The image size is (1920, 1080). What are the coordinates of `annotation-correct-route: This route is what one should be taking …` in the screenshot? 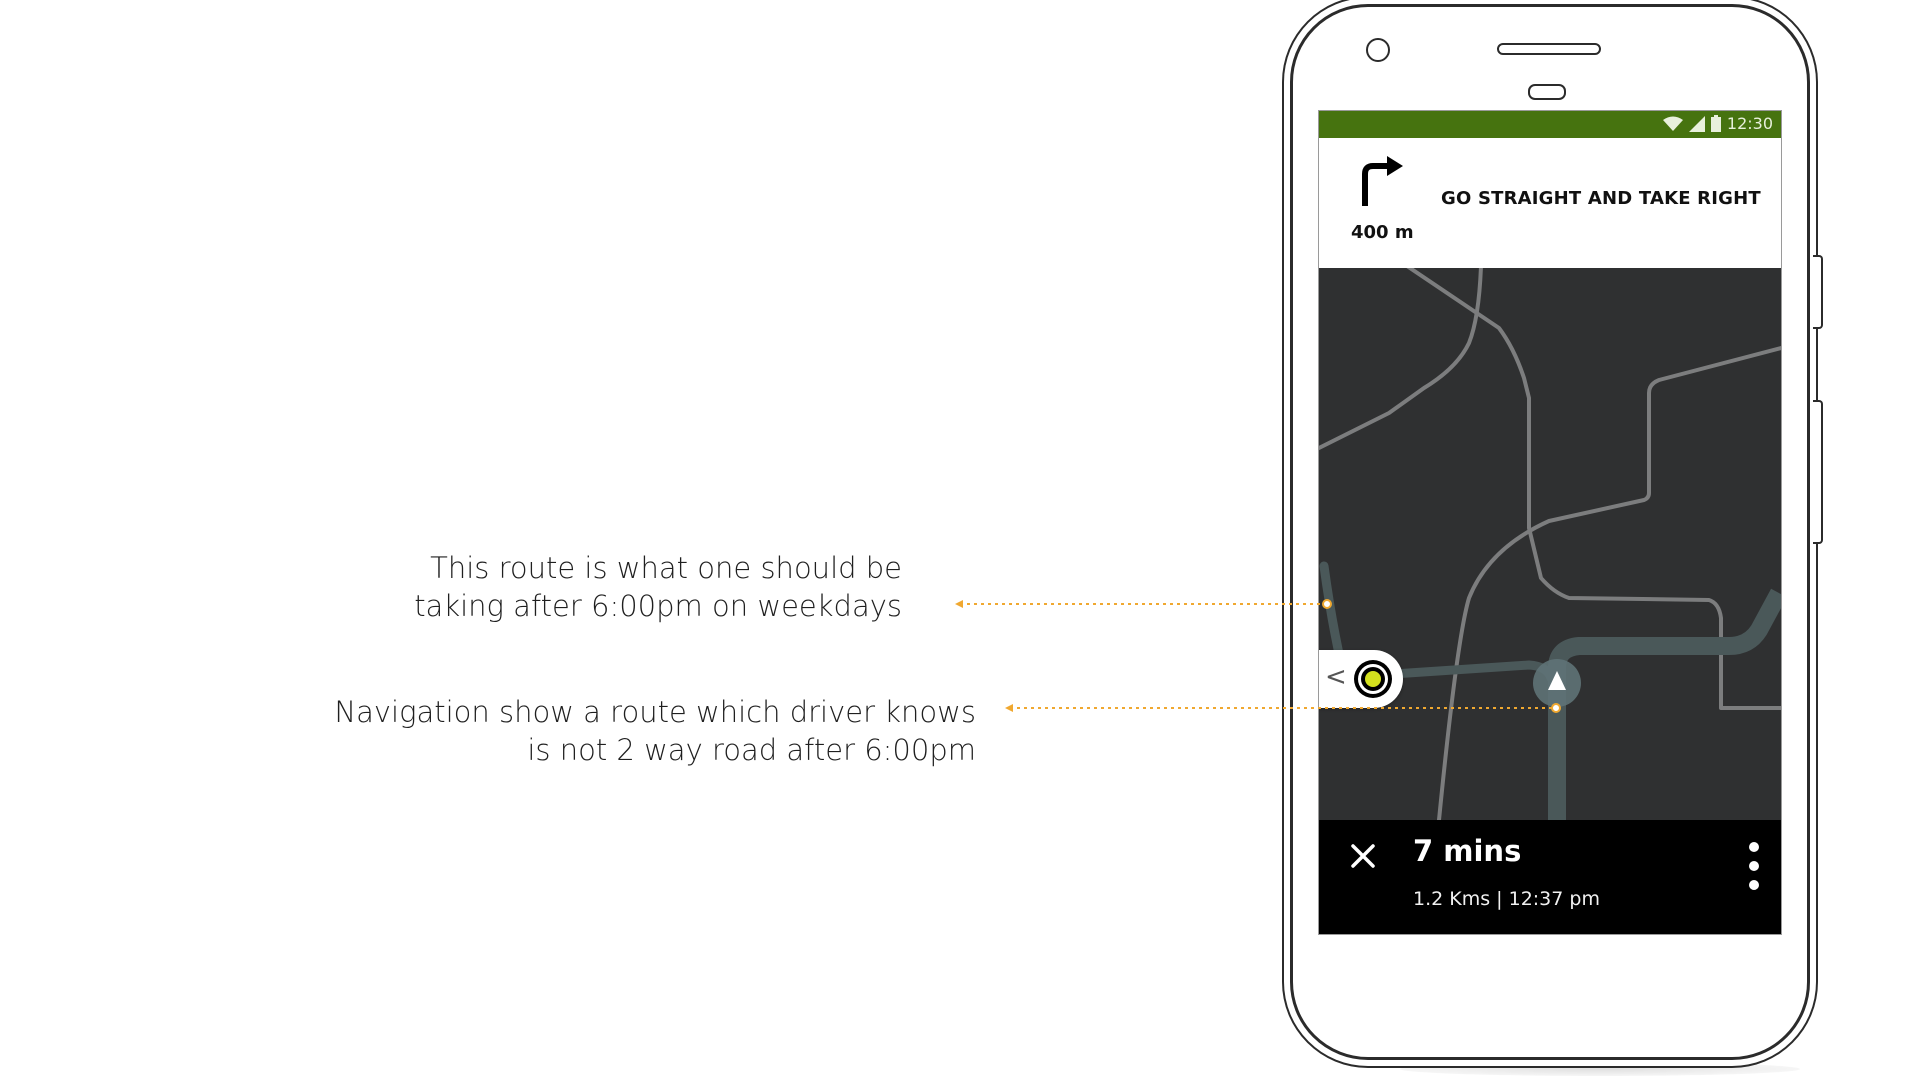 It's located at (658, 587).